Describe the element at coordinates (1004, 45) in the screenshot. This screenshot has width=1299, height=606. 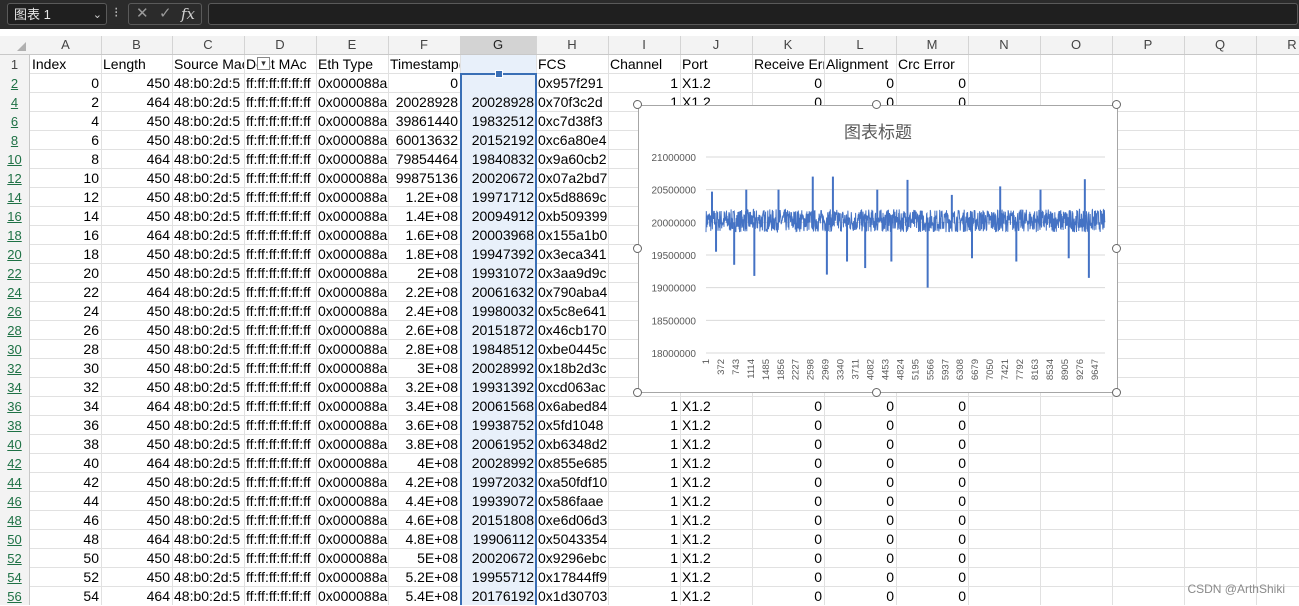
I see `column-header-n: N` at that location.